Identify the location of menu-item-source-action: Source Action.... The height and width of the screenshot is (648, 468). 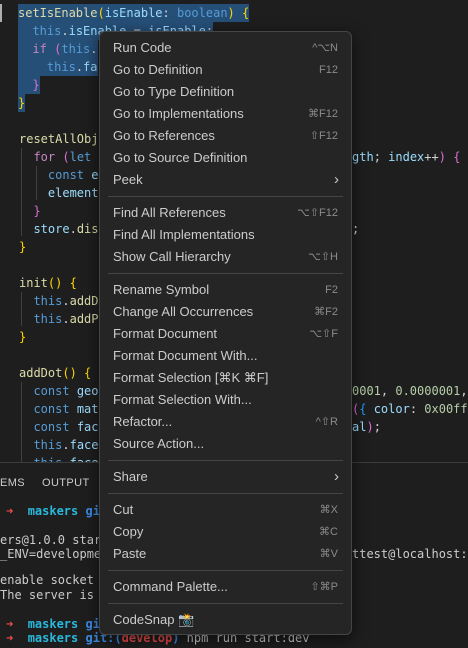
(225, 444).